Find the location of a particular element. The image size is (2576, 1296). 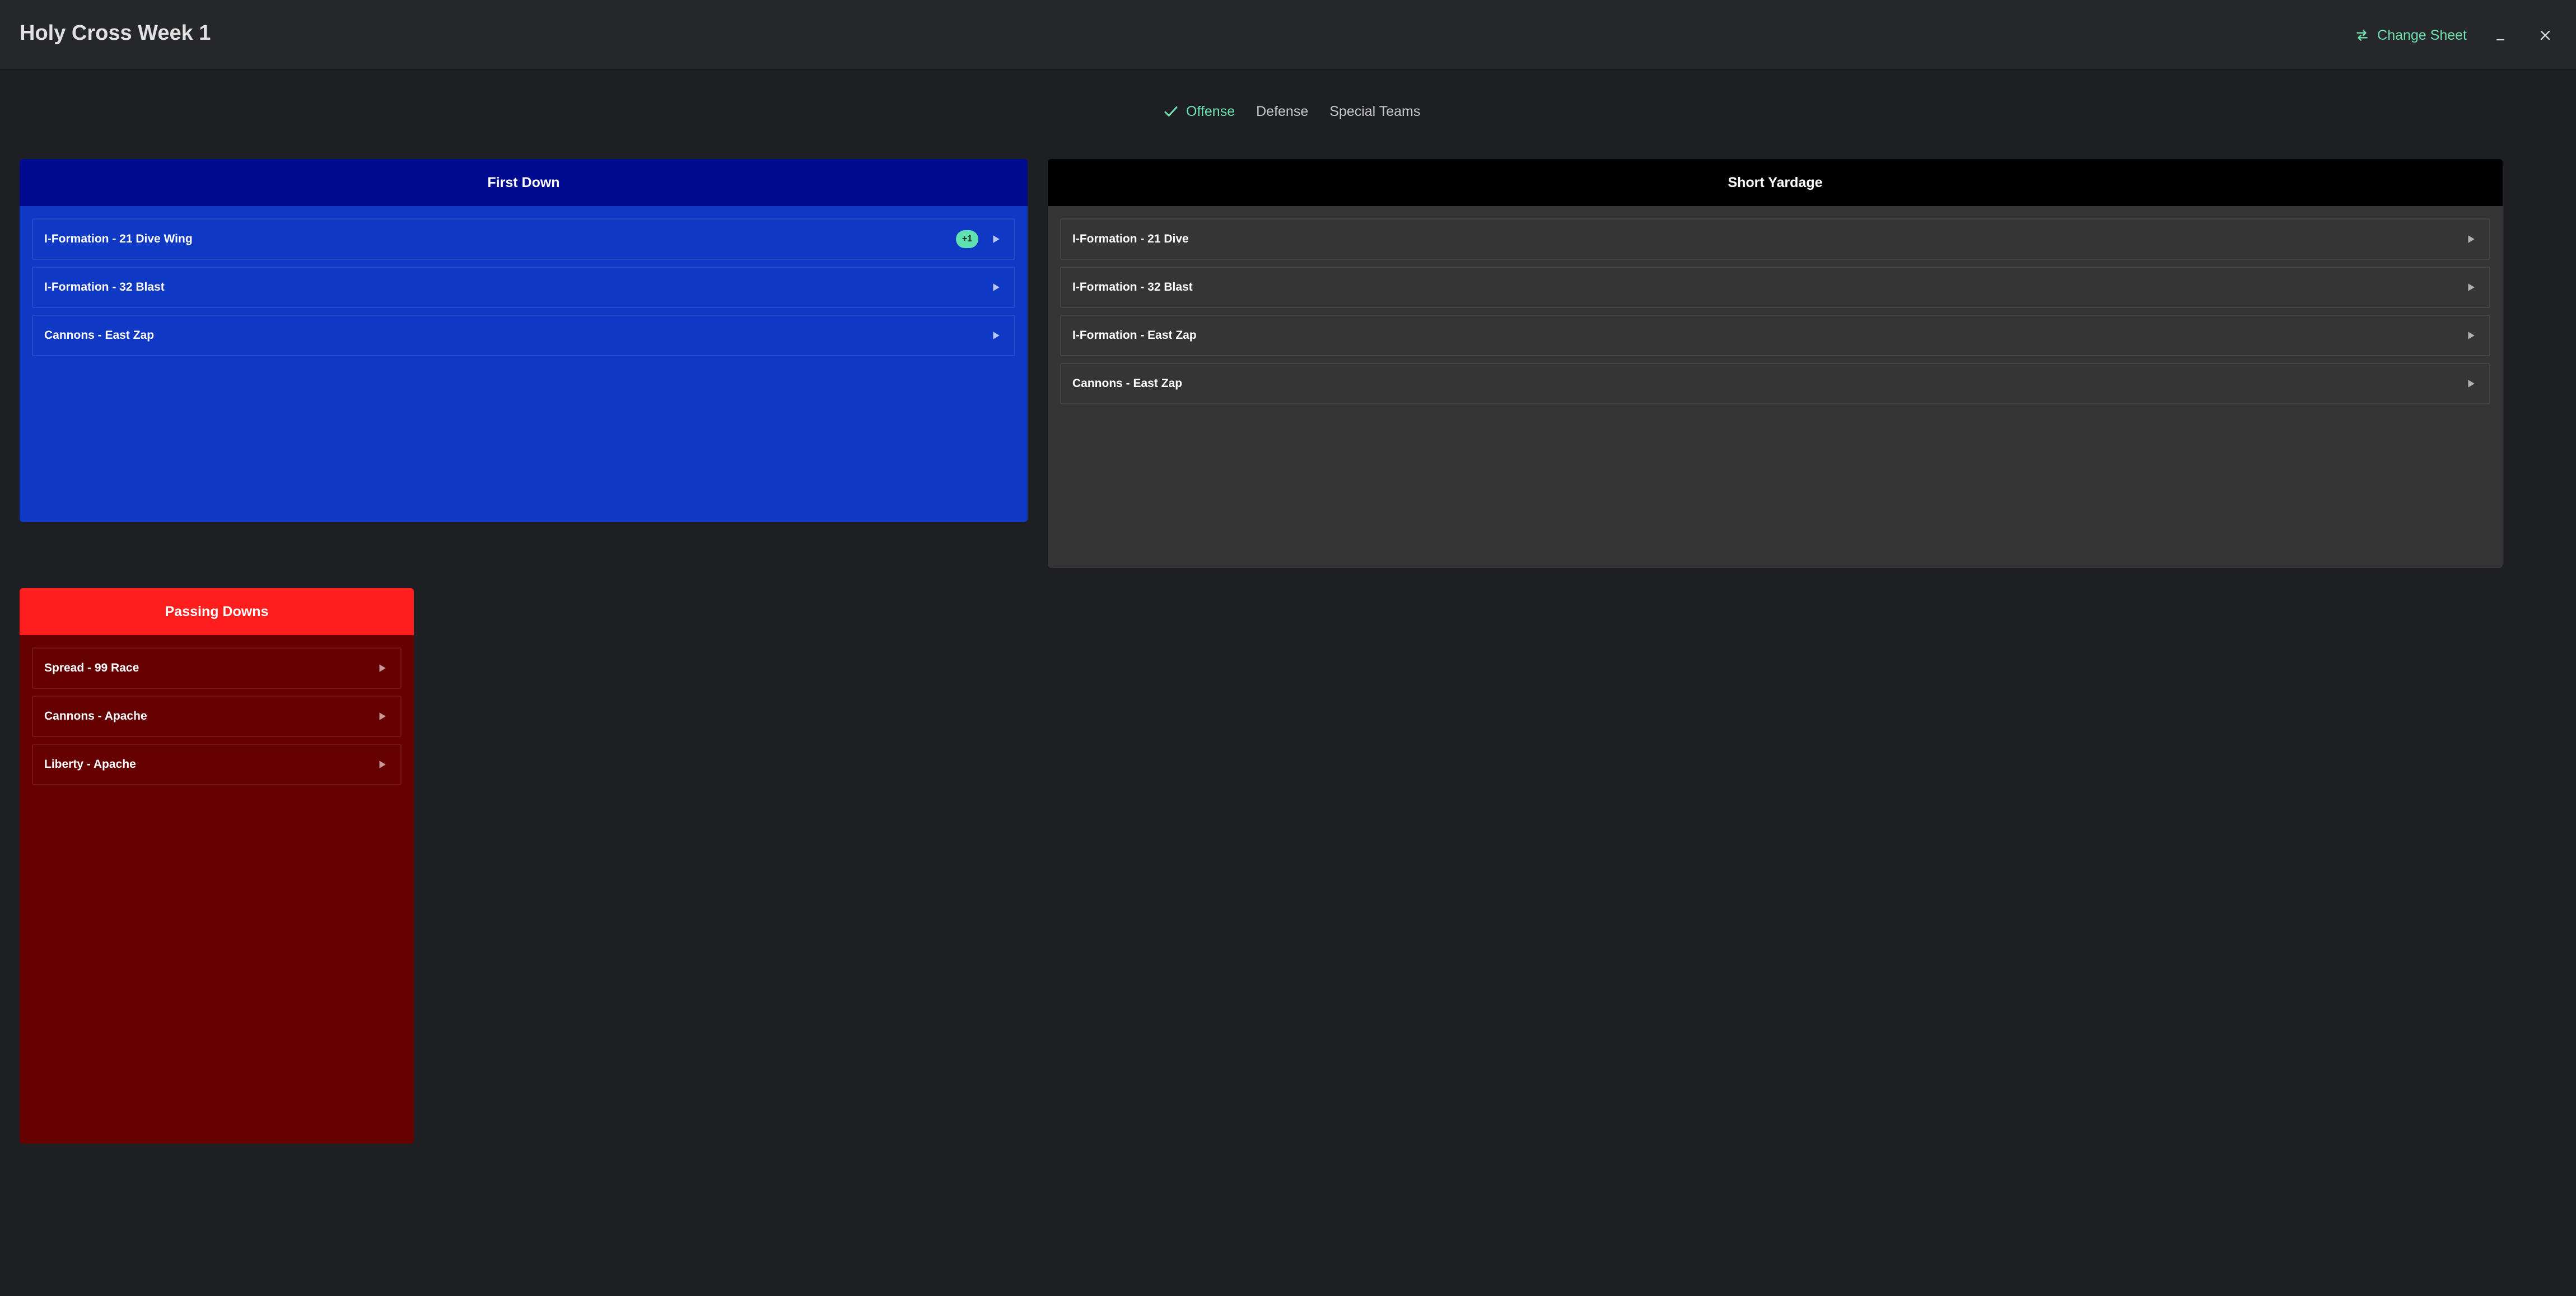

close-icon is located at coordinates (2545, 35).